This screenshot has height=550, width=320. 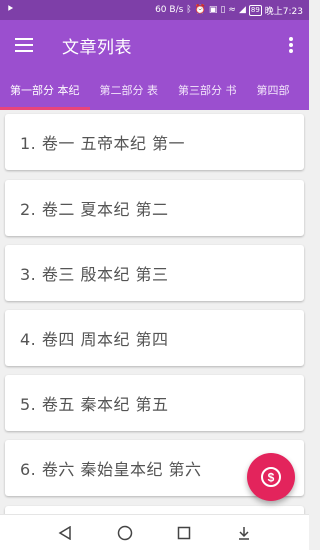 I want to click on list-item: 3. 卷三 殷本纪 第三, so click(x=154, y=273).